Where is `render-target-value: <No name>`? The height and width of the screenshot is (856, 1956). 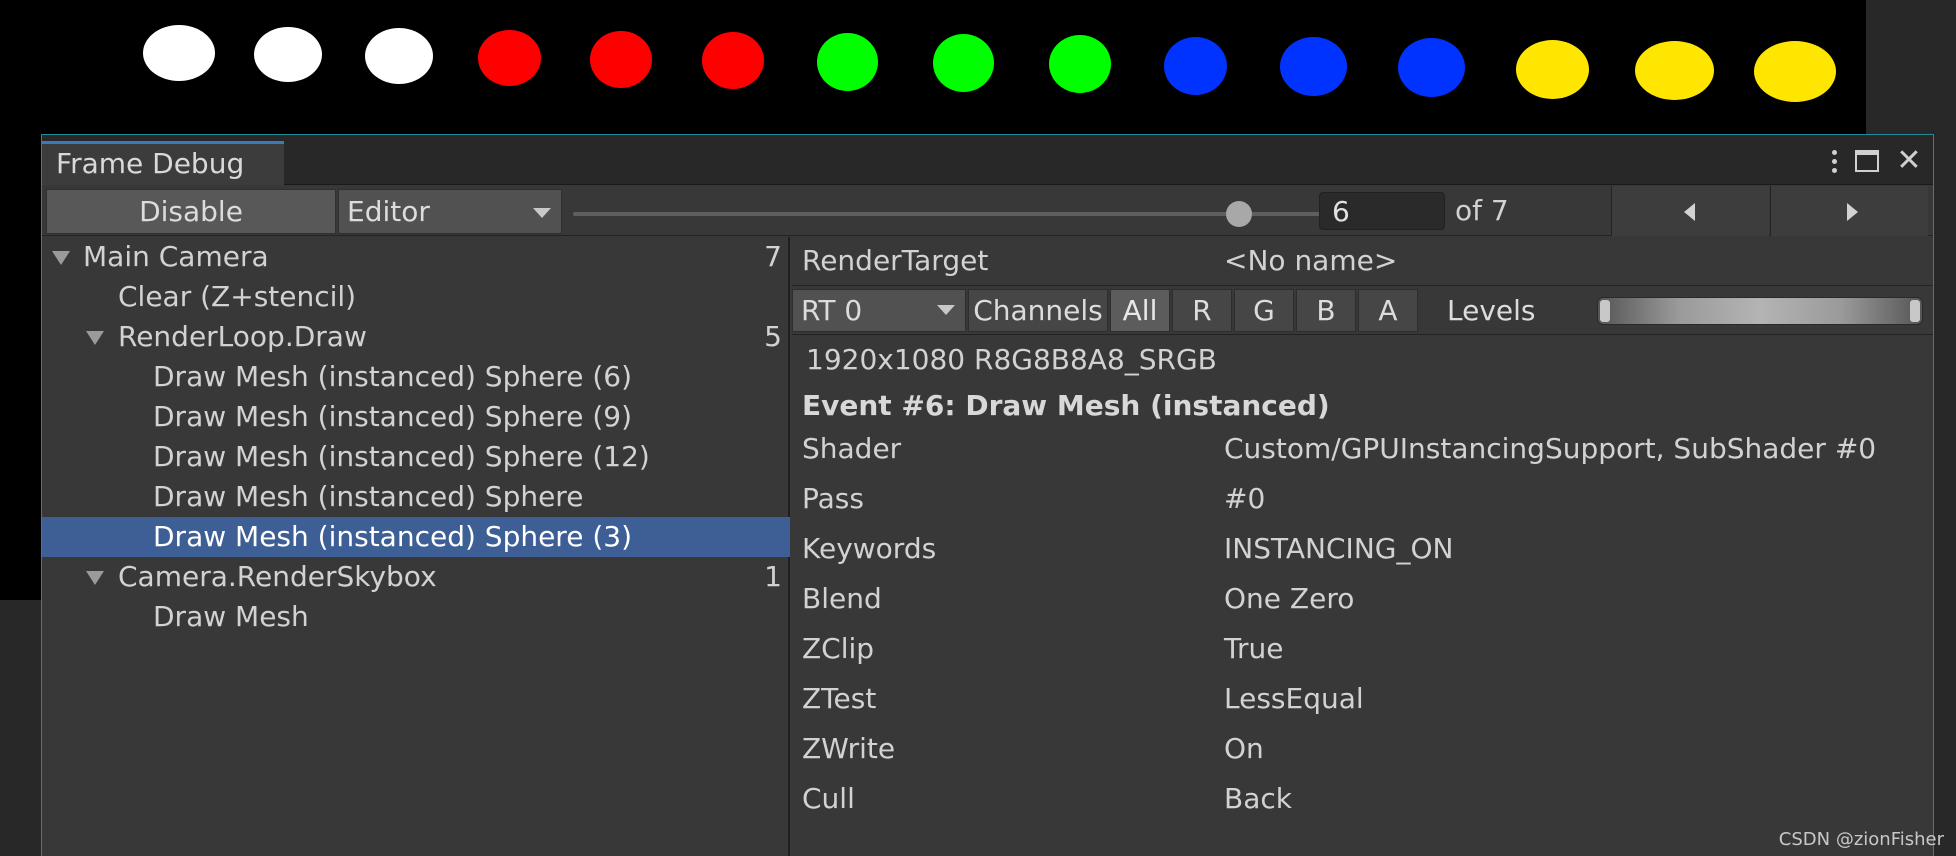
render-target-value: <No name> is located at coordinates (1311, 260).